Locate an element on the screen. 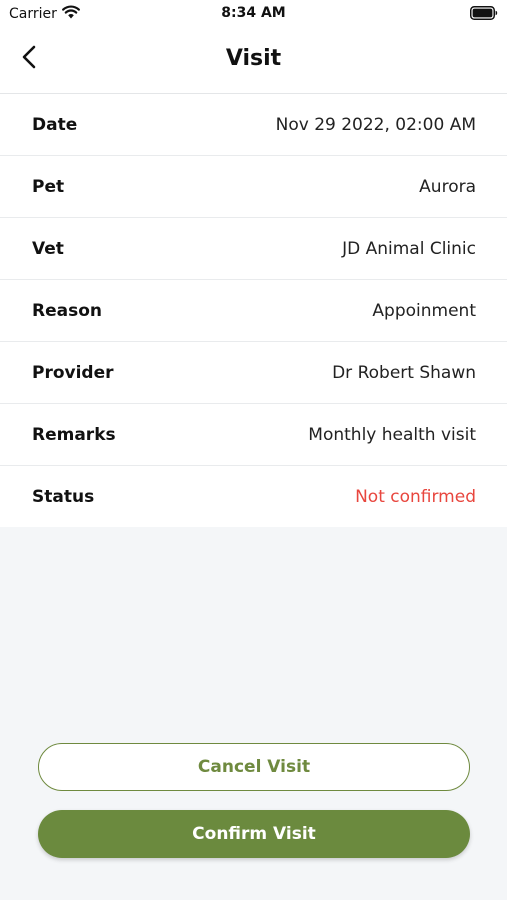 The width and height of the screenshot is (507, 900). status-bar: Carrier 8:34 AM is located at coordinates (253, 14).